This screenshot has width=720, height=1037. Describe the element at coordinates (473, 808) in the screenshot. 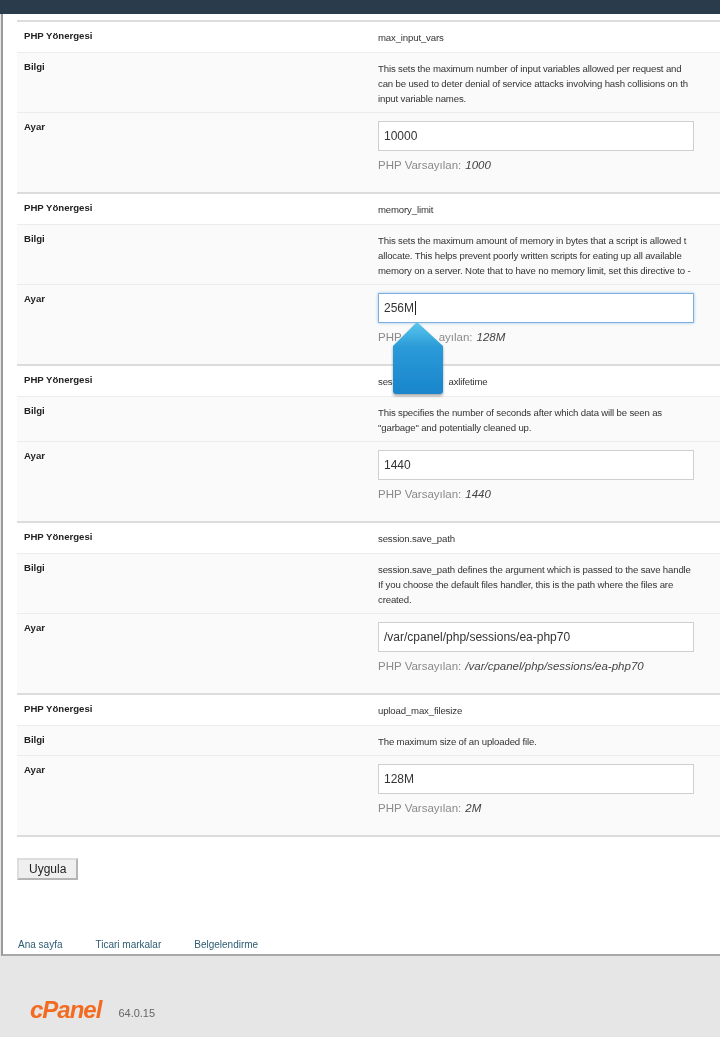

I see `default-value: 2M` at that location.